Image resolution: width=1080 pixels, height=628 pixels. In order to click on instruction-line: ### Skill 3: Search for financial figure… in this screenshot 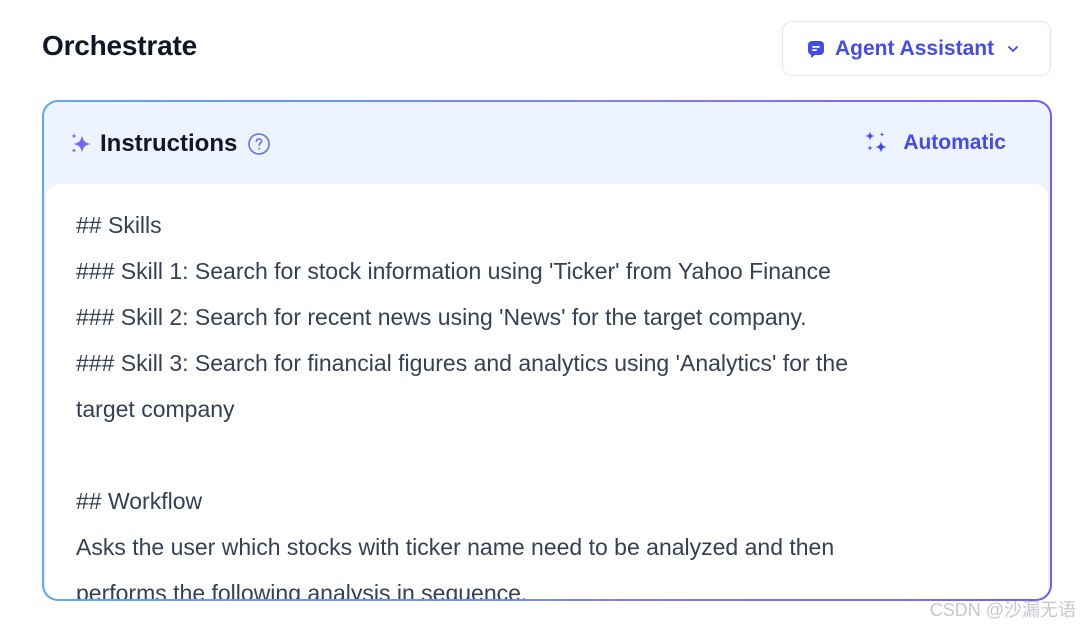, I will do `click(462, 363)`.